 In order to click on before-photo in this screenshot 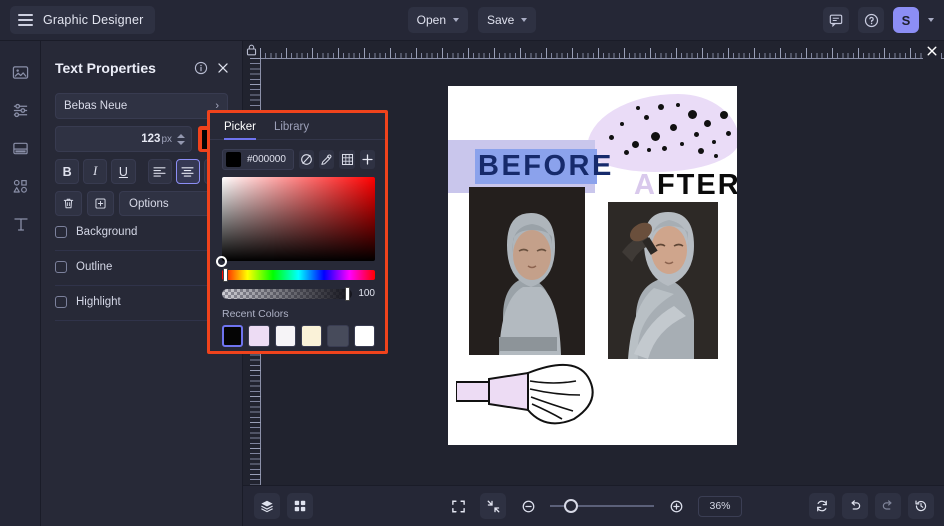, I will do `click(527, 271)`.